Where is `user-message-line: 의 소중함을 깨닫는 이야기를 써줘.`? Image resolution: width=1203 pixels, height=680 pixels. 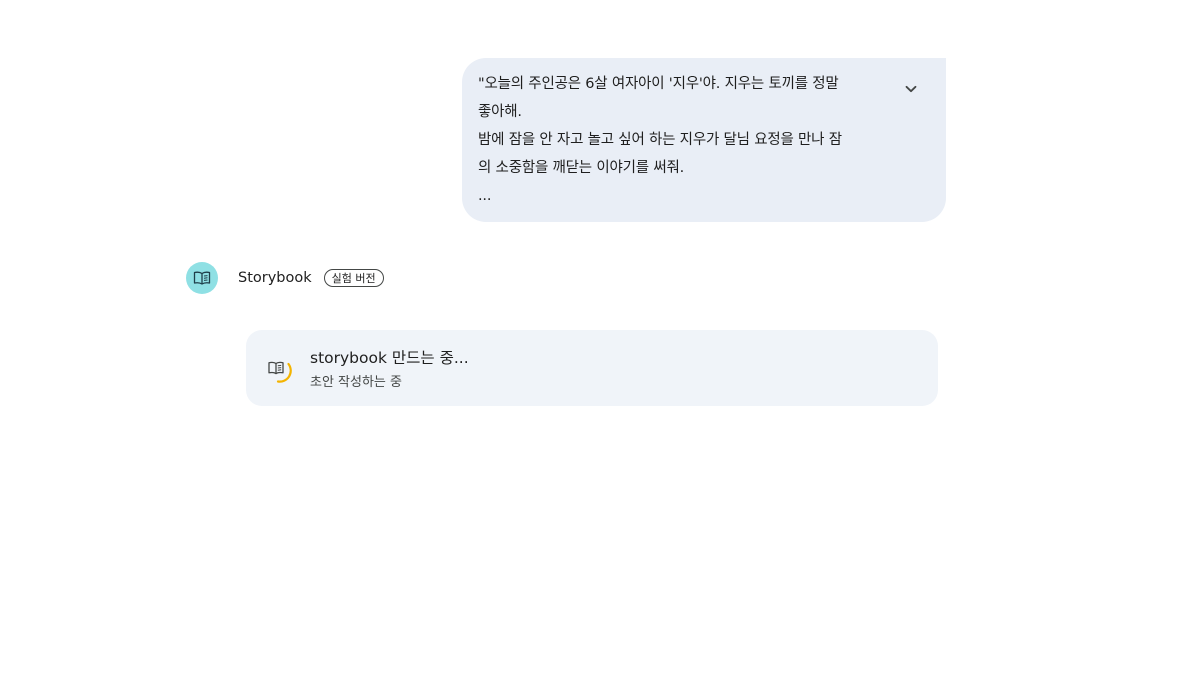
user-message-line: 의 소중함을 깨닫는 이야기를 써줘. is located at coordinates (581, 168).